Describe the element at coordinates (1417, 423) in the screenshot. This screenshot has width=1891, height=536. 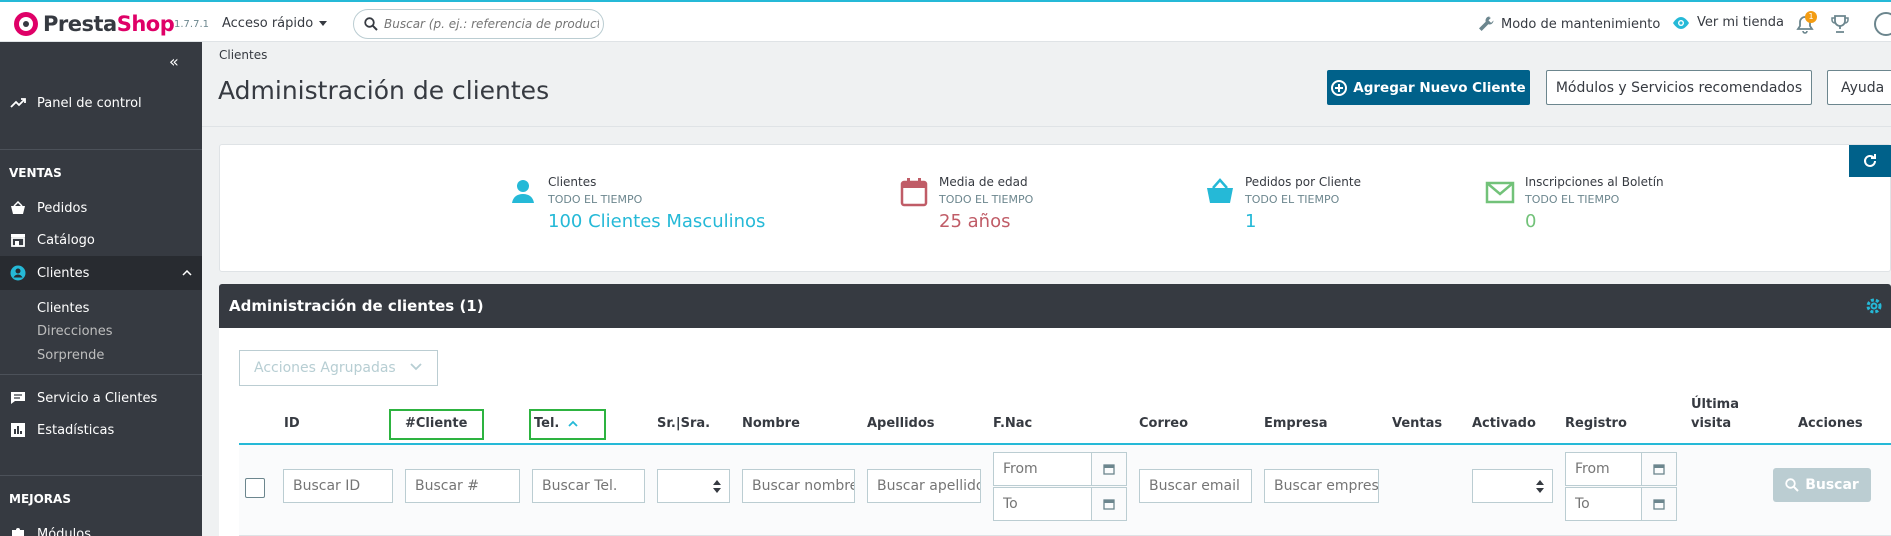
I see `column-header-sales: Ventas` at that location.